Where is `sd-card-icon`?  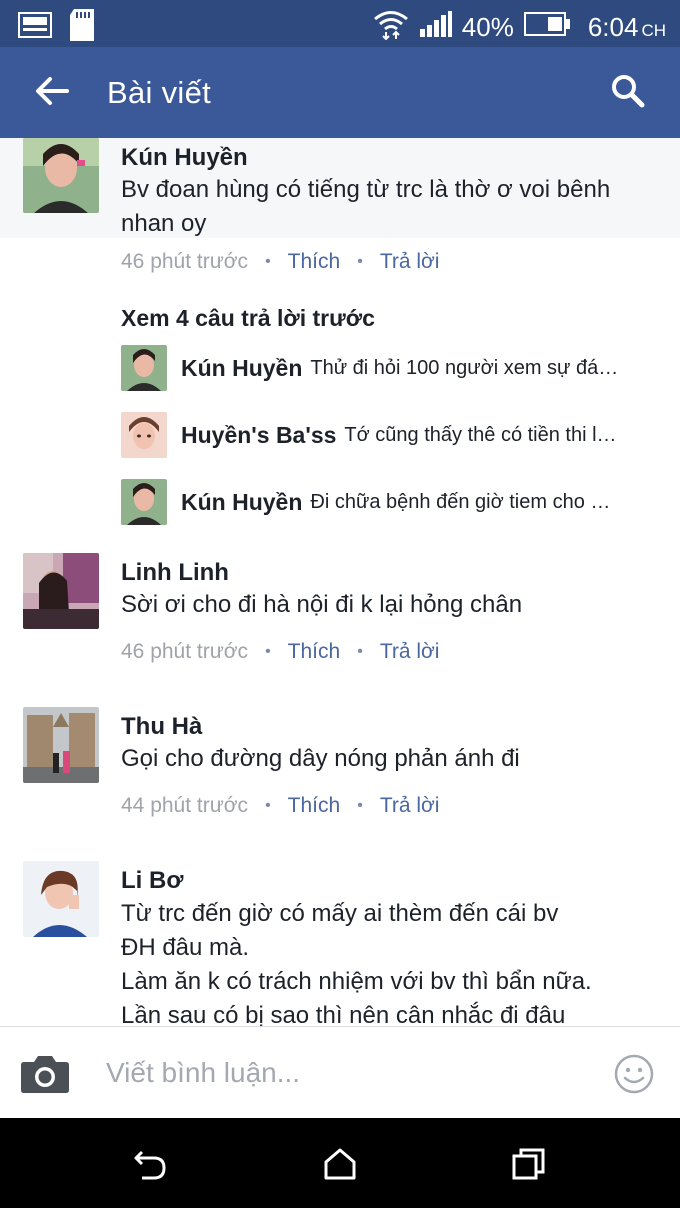 sd-card-icon is located at coordinates (82, 27).